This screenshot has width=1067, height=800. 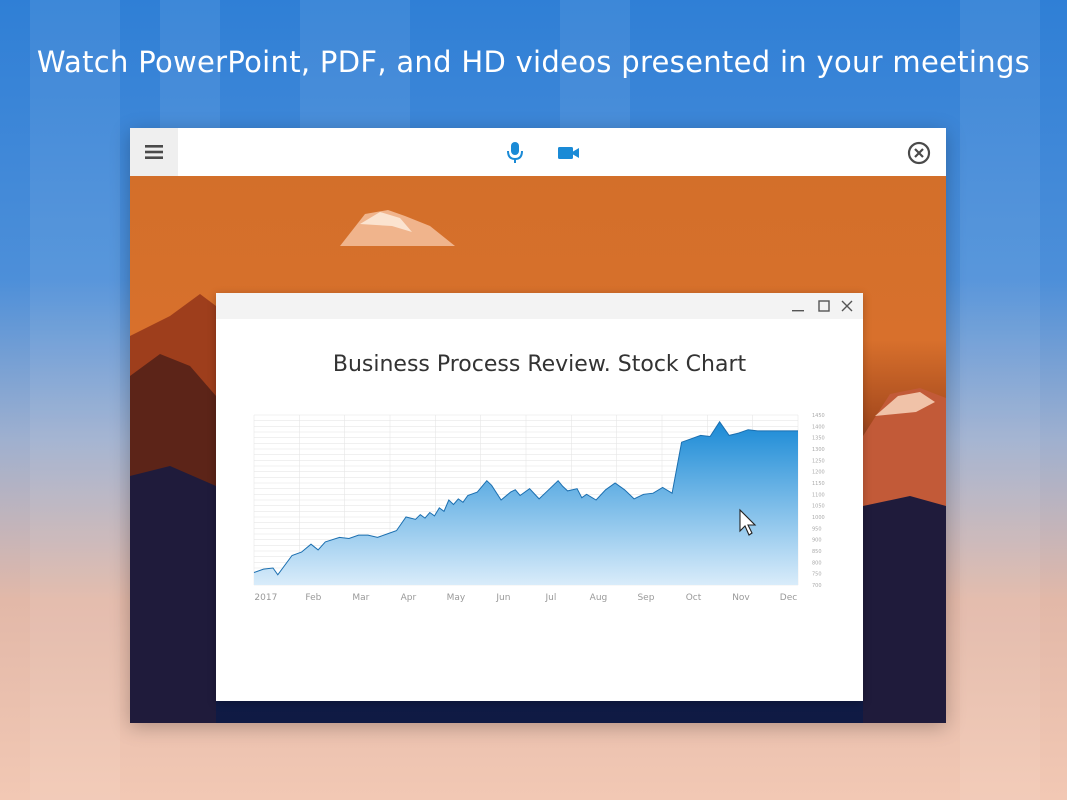 What do you see at coordinates (817, 541) in the screenshot?
I see `y-tick-label: 900` at bounding box center [817, 541].